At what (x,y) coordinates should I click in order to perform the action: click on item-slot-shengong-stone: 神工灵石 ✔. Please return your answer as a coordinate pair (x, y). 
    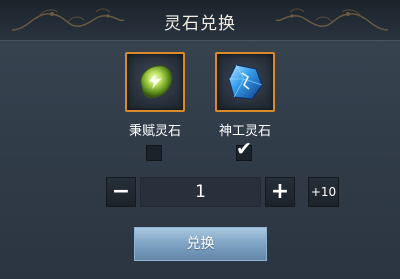
    Looking at the image, I should click on (245, 106).